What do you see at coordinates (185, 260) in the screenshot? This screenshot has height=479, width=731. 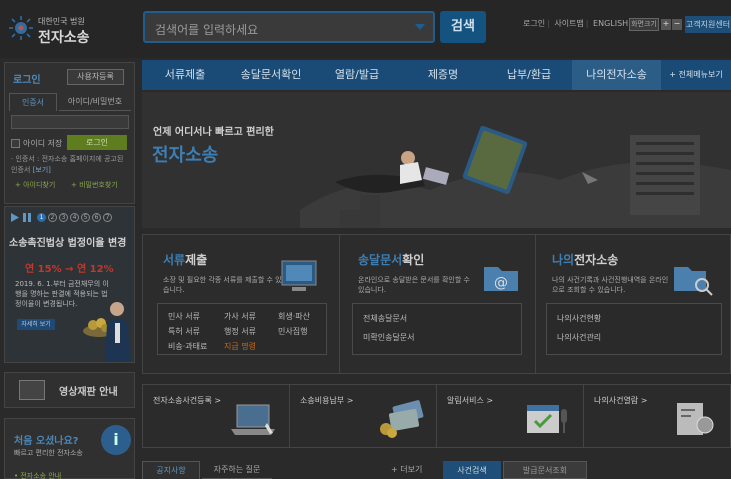 I see `service-title: 서류제출` at bounding box center [185, 260].